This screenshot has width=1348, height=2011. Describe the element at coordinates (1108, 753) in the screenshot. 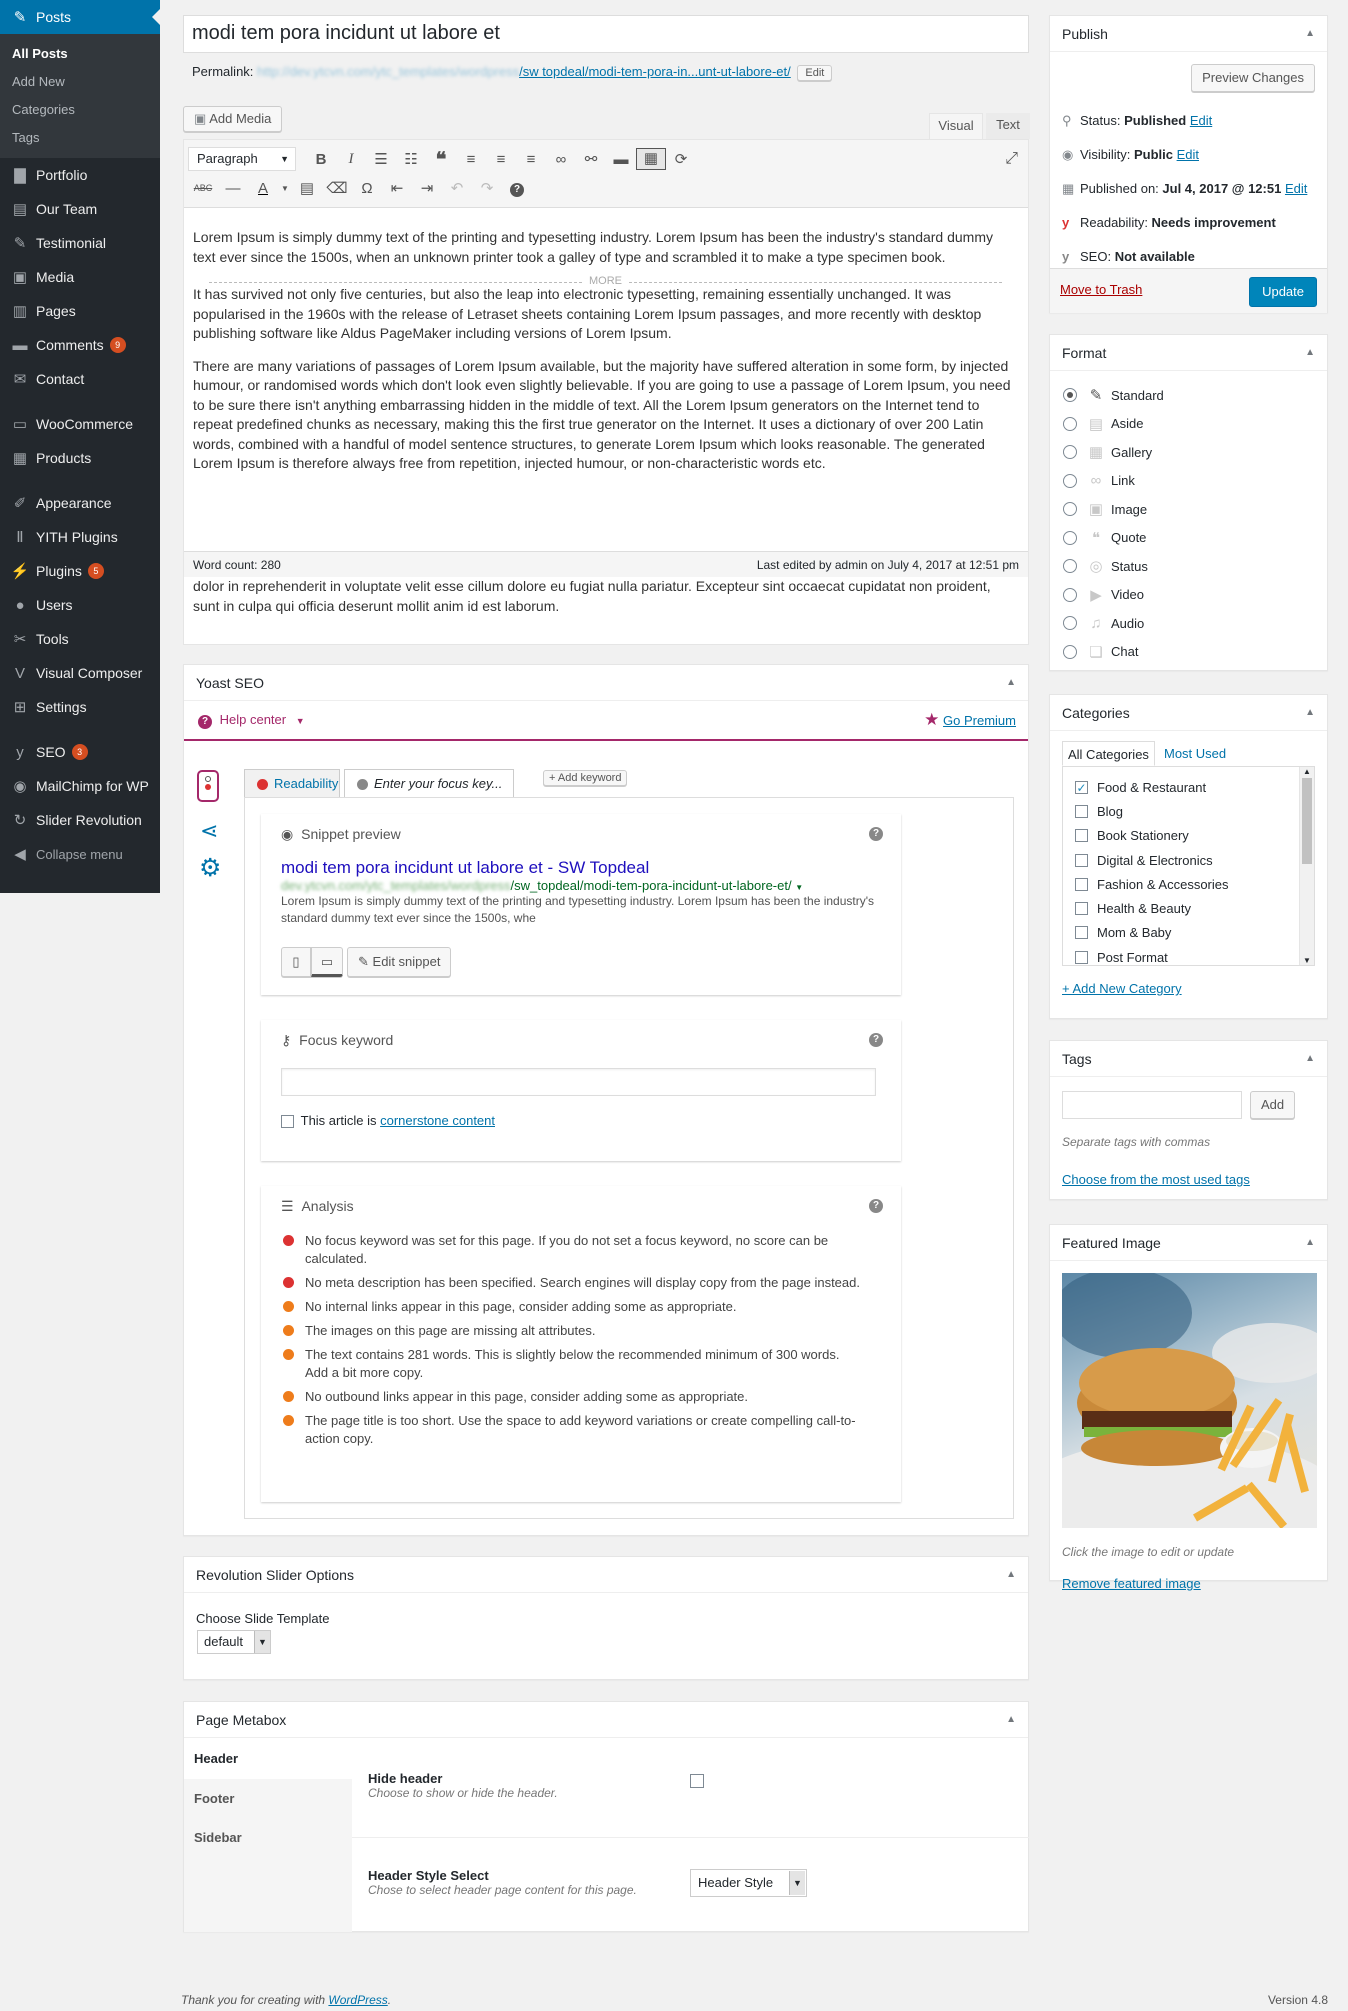

I see `categories-tab-all: All Categories` at that location.